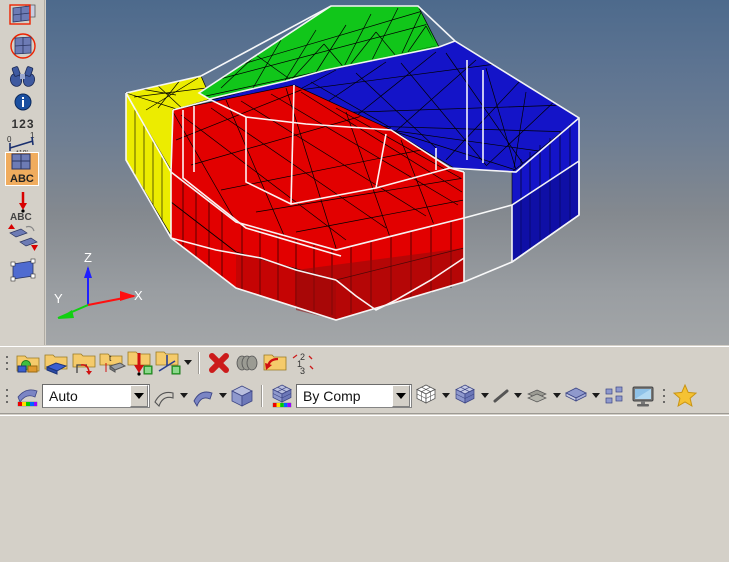  What do you see at coordinates (332, 395) in the screenshot?
I see `color-mode-value: By Comp` at bounding box center [332, 395].